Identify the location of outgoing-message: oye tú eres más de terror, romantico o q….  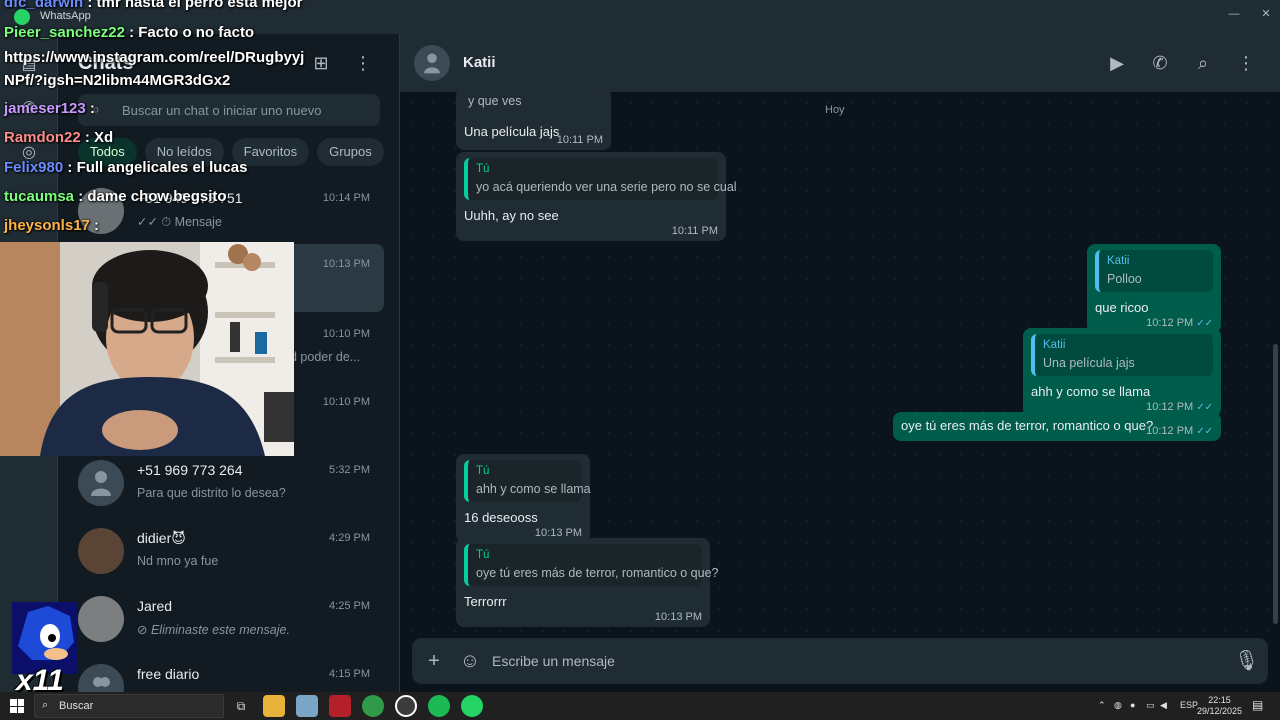
(1057, 426).